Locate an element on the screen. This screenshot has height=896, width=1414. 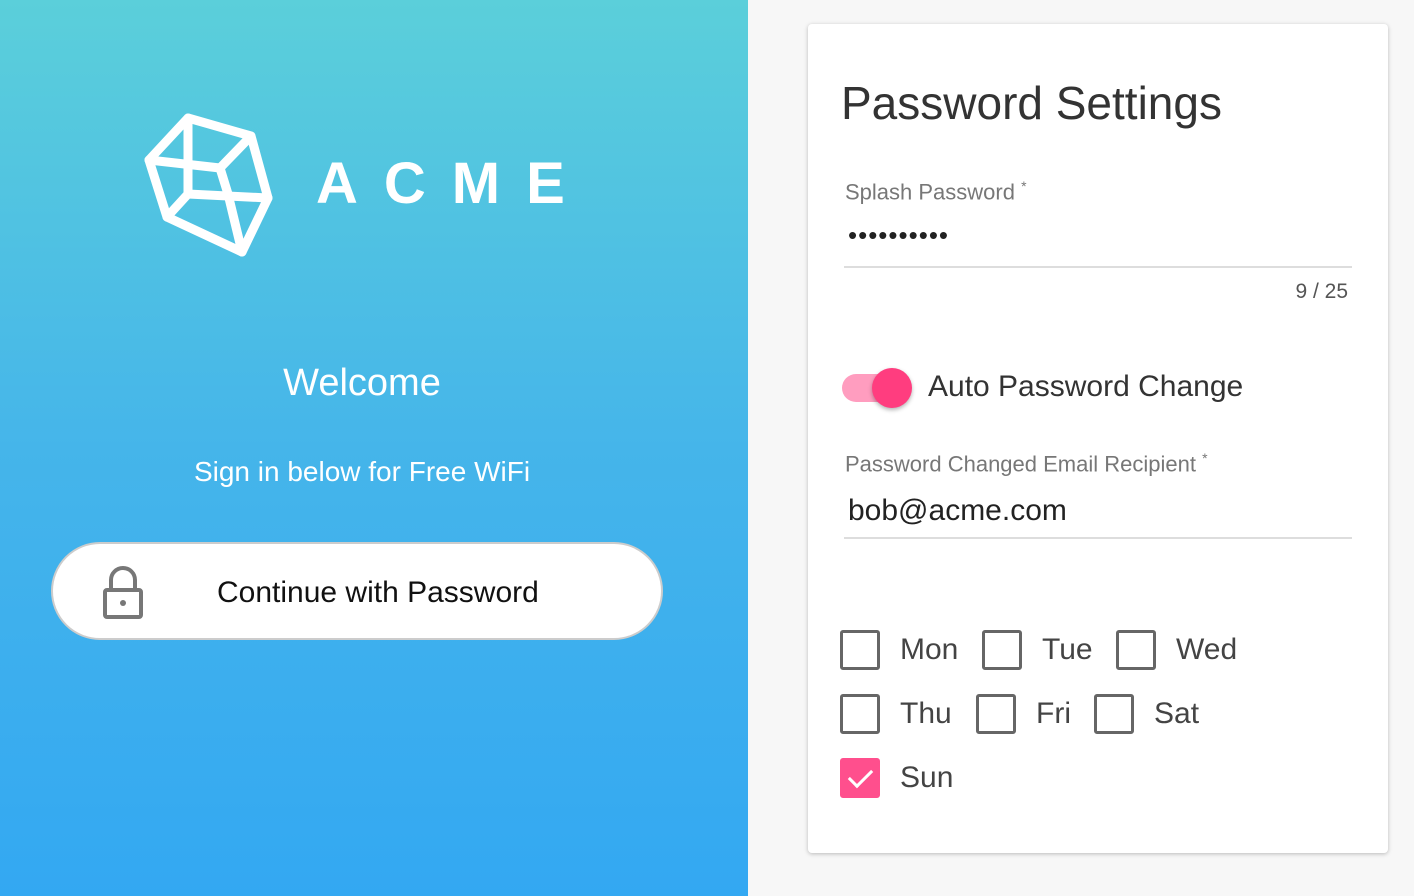
continue-with-password-button: Continue with Password is located at coordinates (357, 591).